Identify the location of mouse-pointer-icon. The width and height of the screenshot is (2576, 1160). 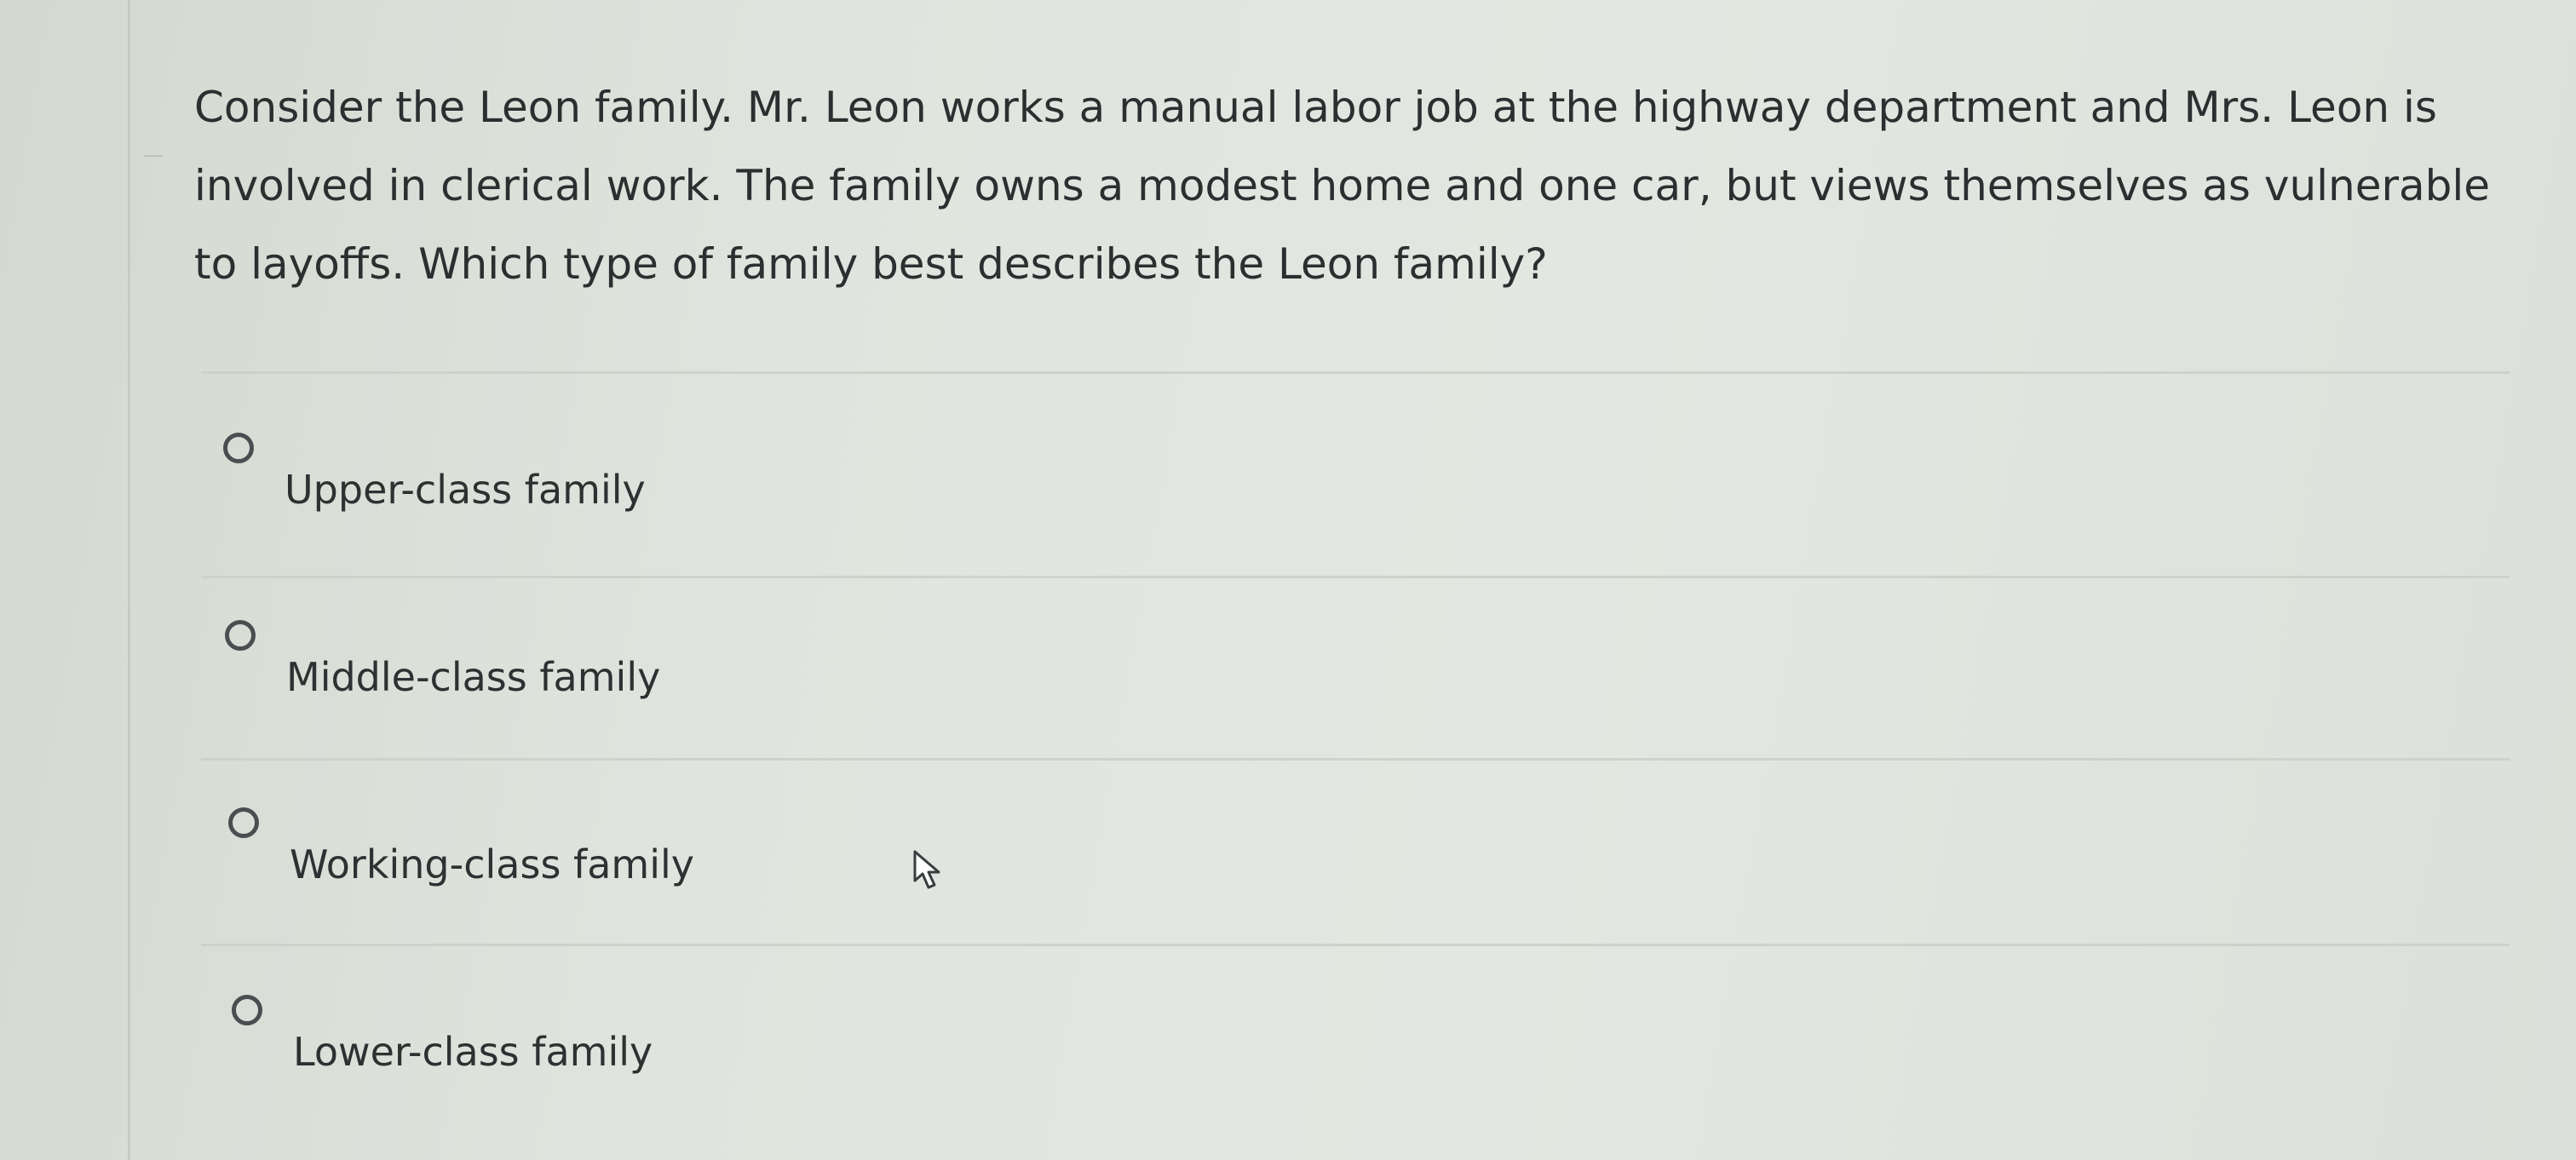
(926, 869).